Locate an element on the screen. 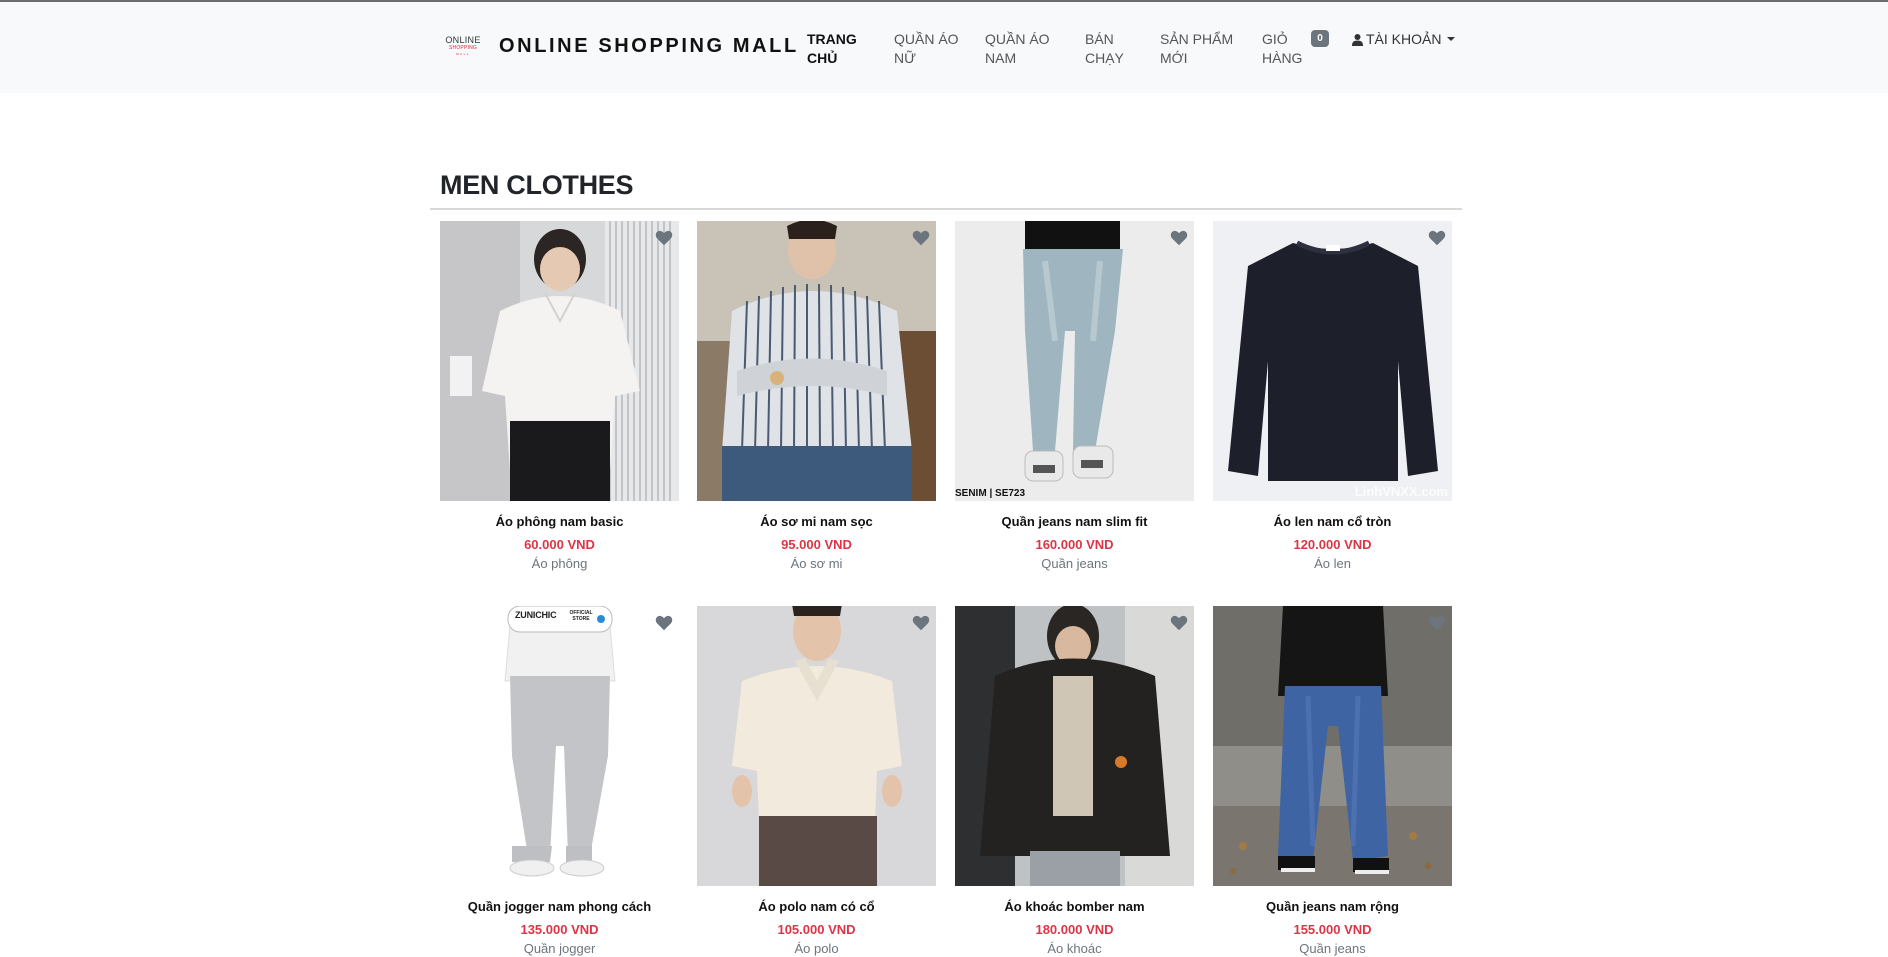 The height and width of the screenshot is (957, 1888). nav-best-line1: BÁN is located at coordinates (1099, 39).